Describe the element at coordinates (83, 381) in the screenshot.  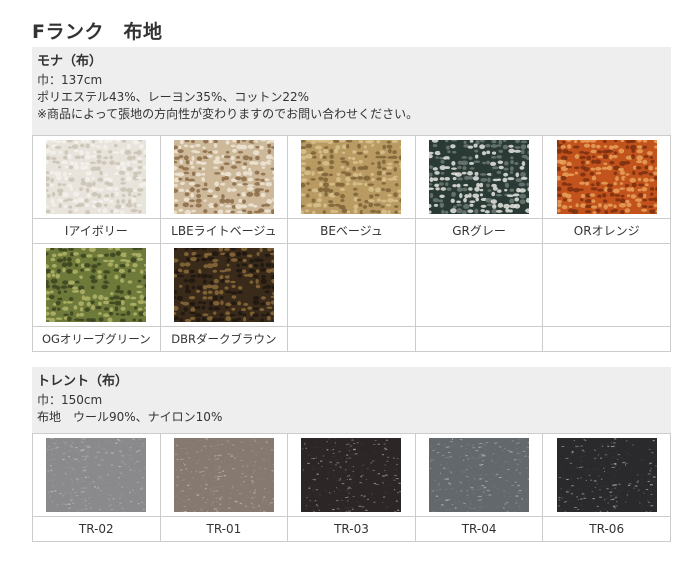
I see `fabric-name: トレント（布）` at that location.